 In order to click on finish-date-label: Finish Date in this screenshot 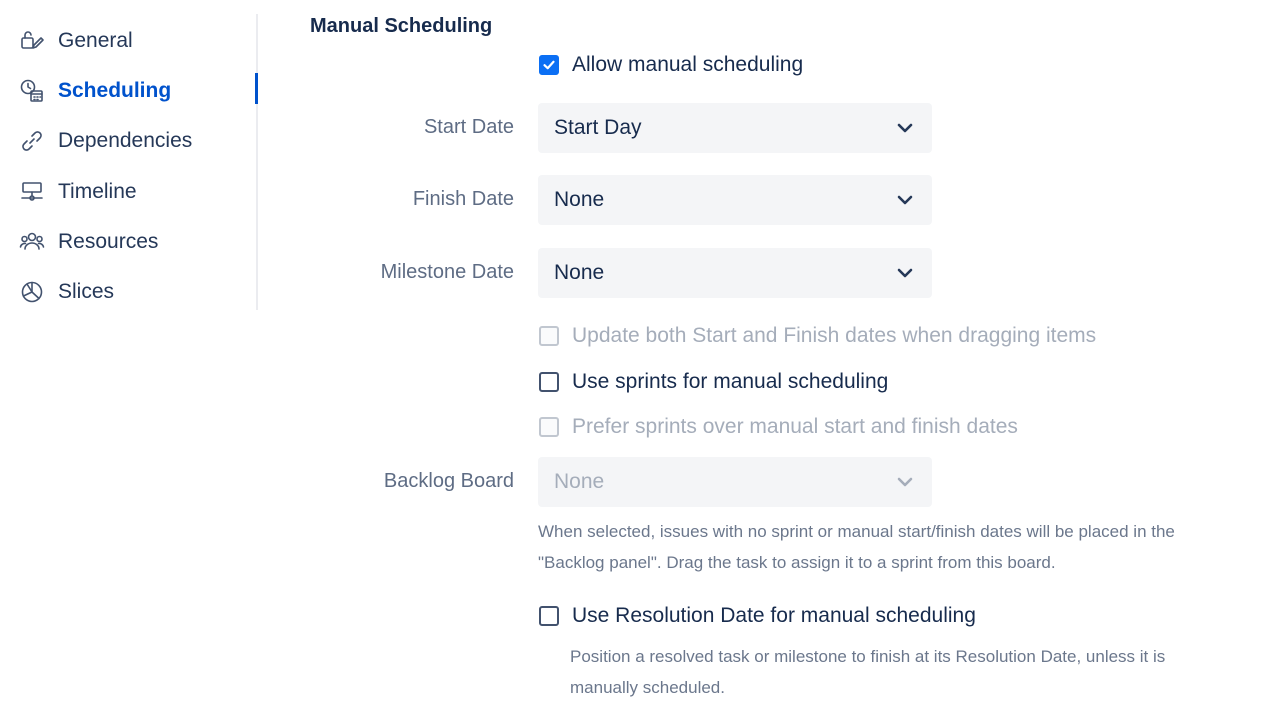, I will do `click(463, 199)`.